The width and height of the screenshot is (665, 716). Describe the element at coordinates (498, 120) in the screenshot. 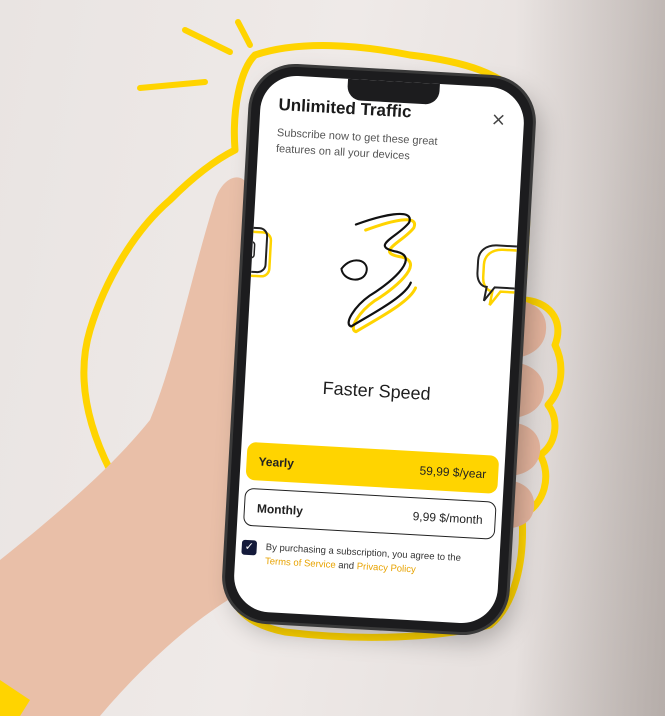

I see `close-icon: ×` at that location.